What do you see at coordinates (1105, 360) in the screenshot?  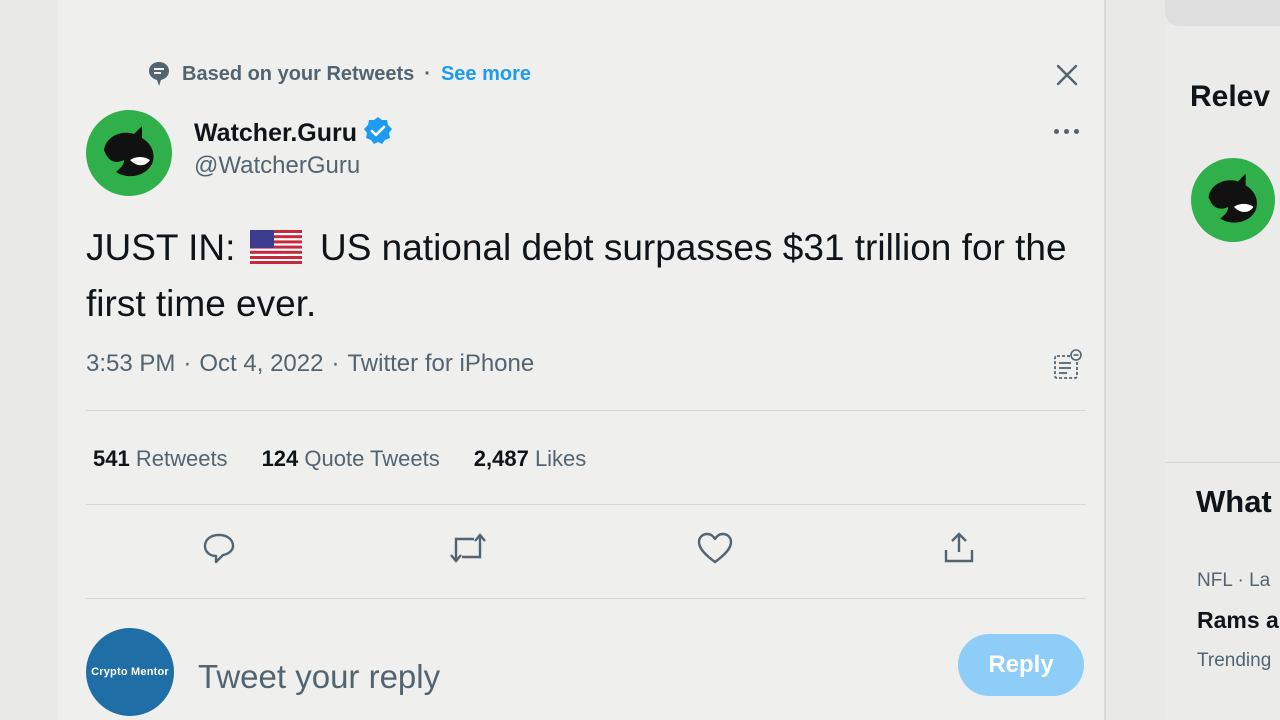 I see `column-divider` at bounding box center [1105, 360].